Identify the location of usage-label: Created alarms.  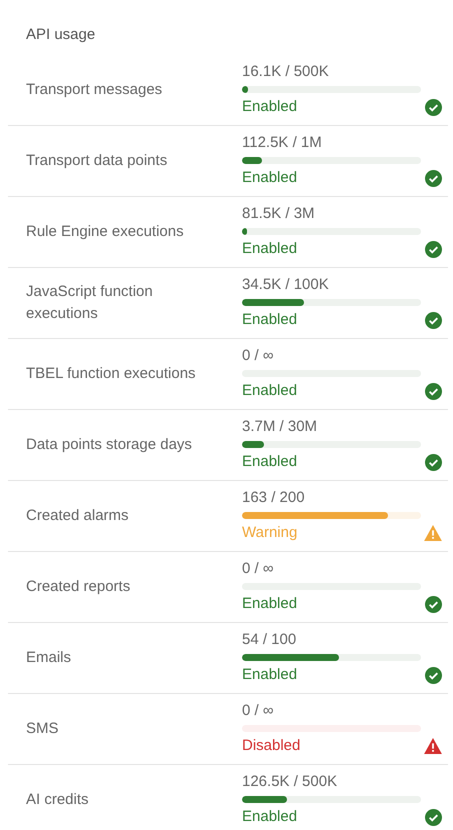
(77, 516).